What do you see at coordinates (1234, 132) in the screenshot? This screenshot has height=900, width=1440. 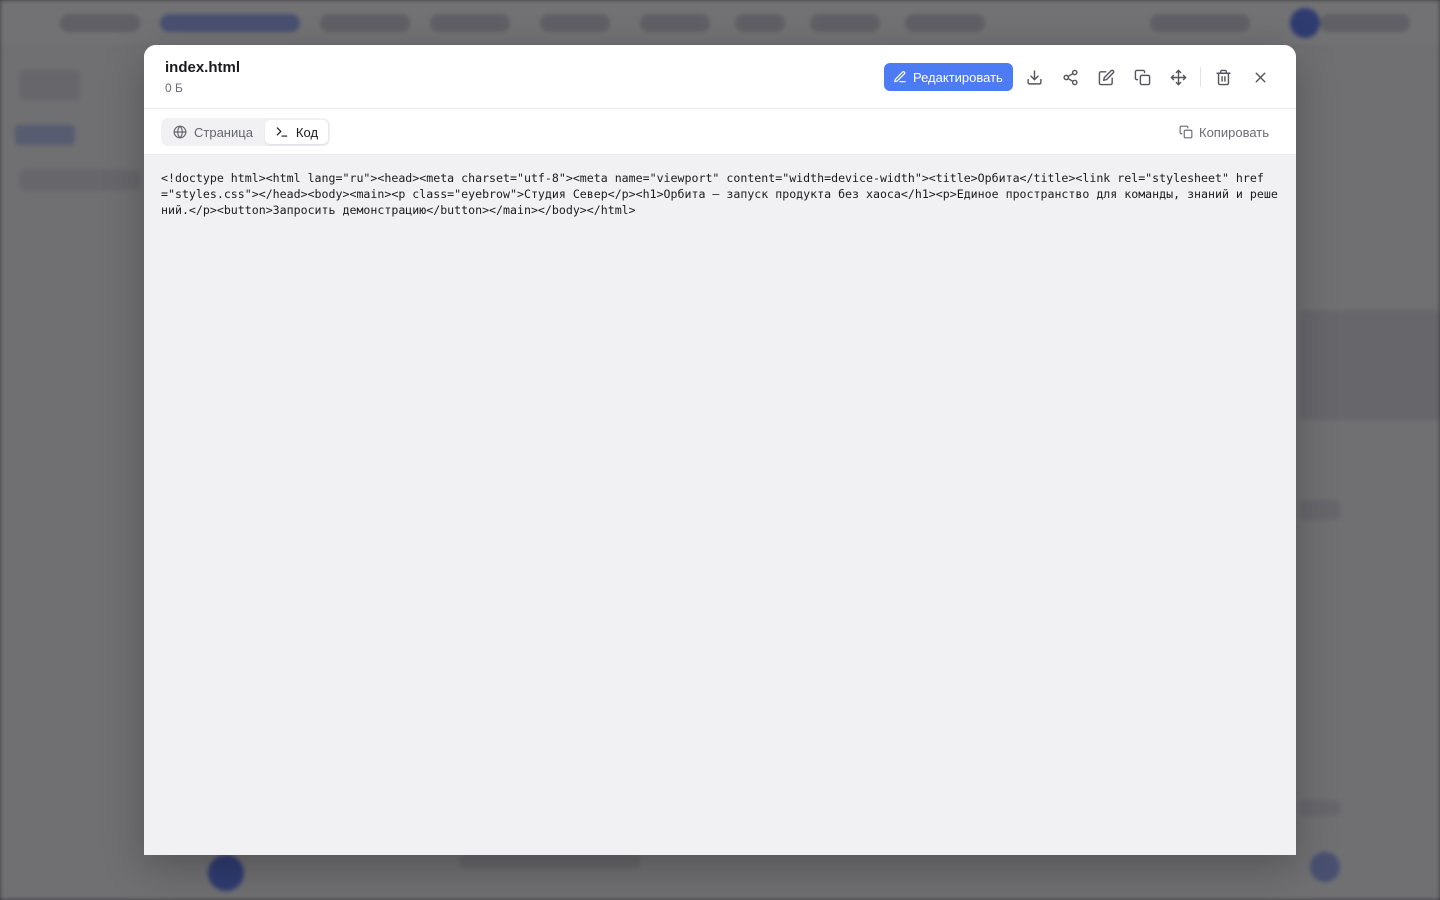 I see `copy-button-label: Копировать` at bounding box center [1234, 132].